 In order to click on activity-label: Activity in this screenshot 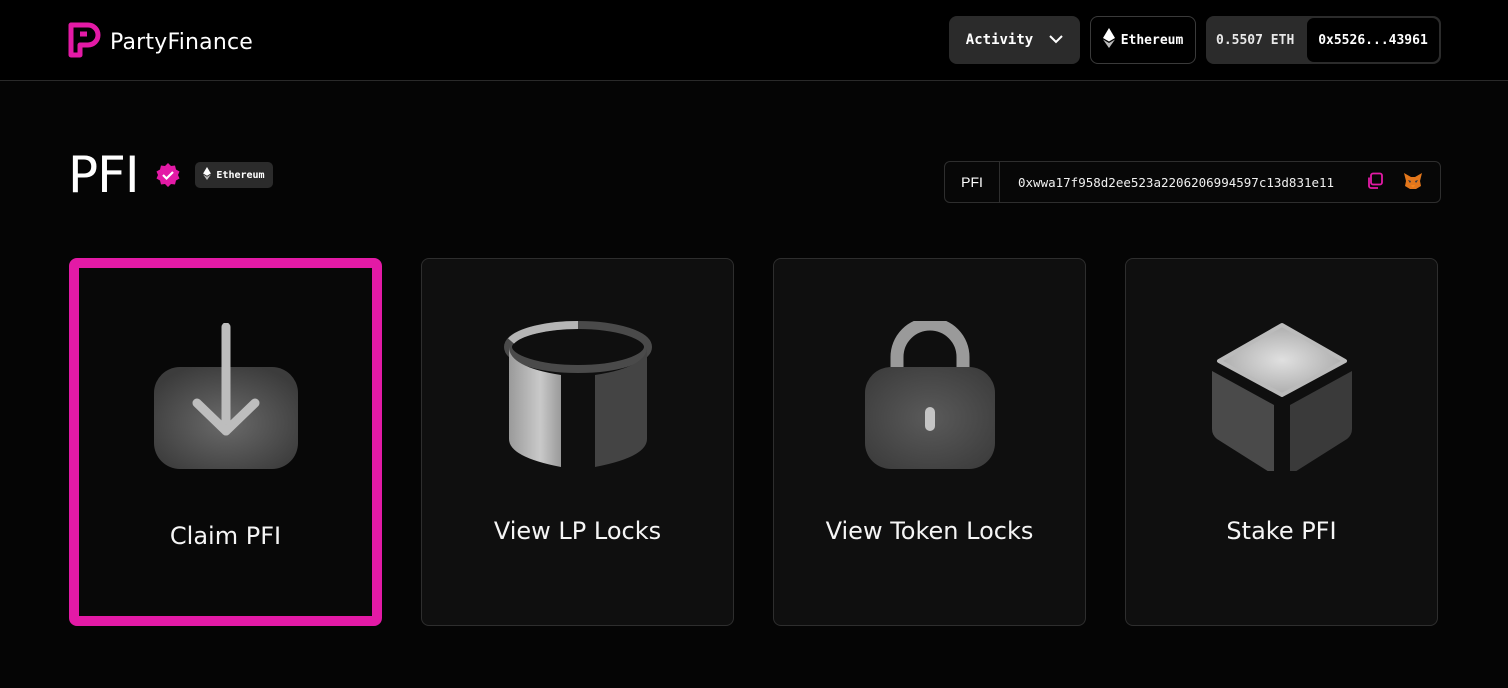, I will do `click(999, 40)`.